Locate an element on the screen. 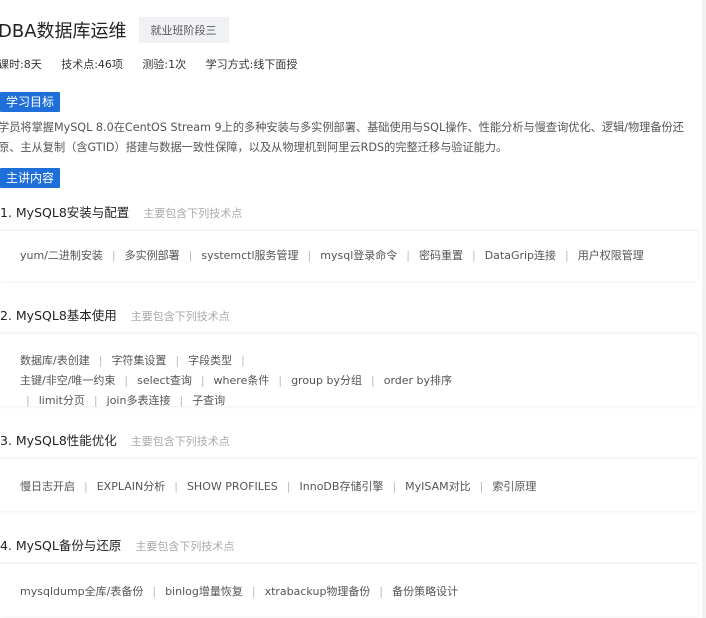 The height and width of the screenshot is (618, 706). tech-point: xtrabackup物理备份 is located at coordinates (317, 591).